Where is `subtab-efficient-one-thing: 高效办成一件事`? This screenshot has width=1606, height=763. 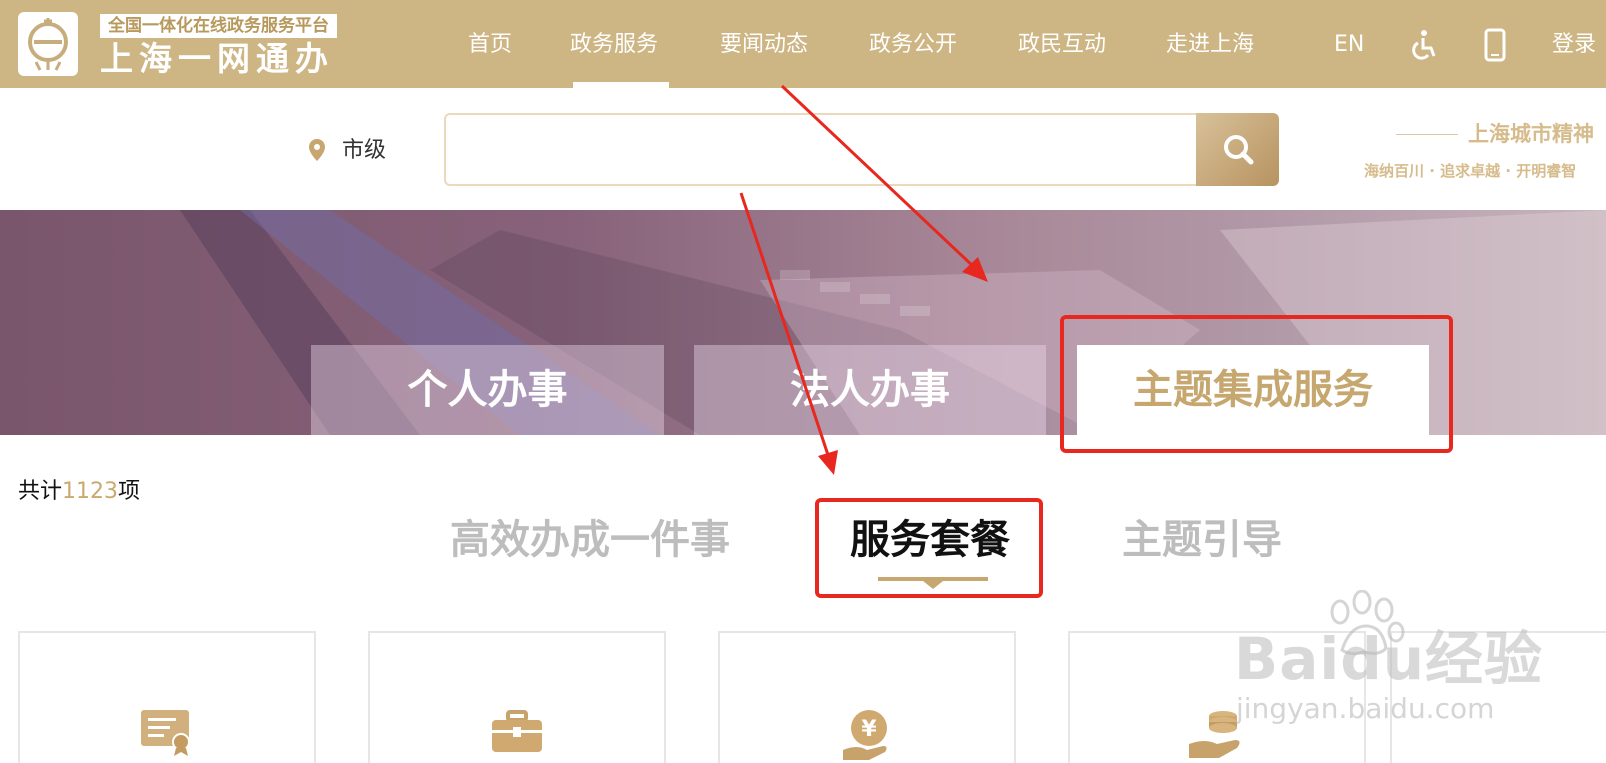 subtab-efficient-one-thing: 高效办成一件事 is located at coordinates (590, 540).